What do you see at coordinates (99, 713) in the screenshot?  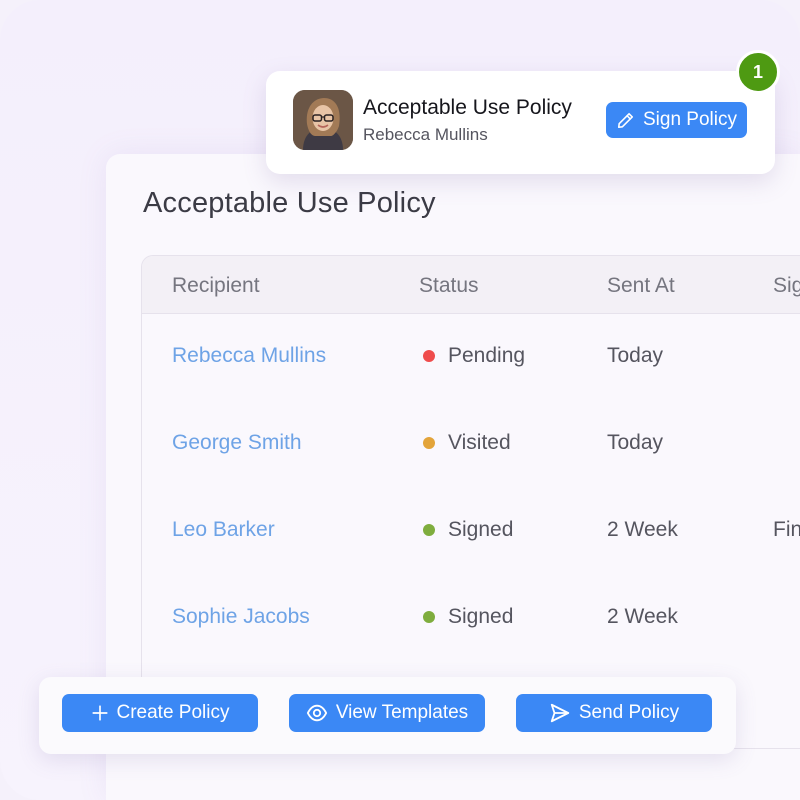 I see `plus-icon` at bounding box center [99, 713].